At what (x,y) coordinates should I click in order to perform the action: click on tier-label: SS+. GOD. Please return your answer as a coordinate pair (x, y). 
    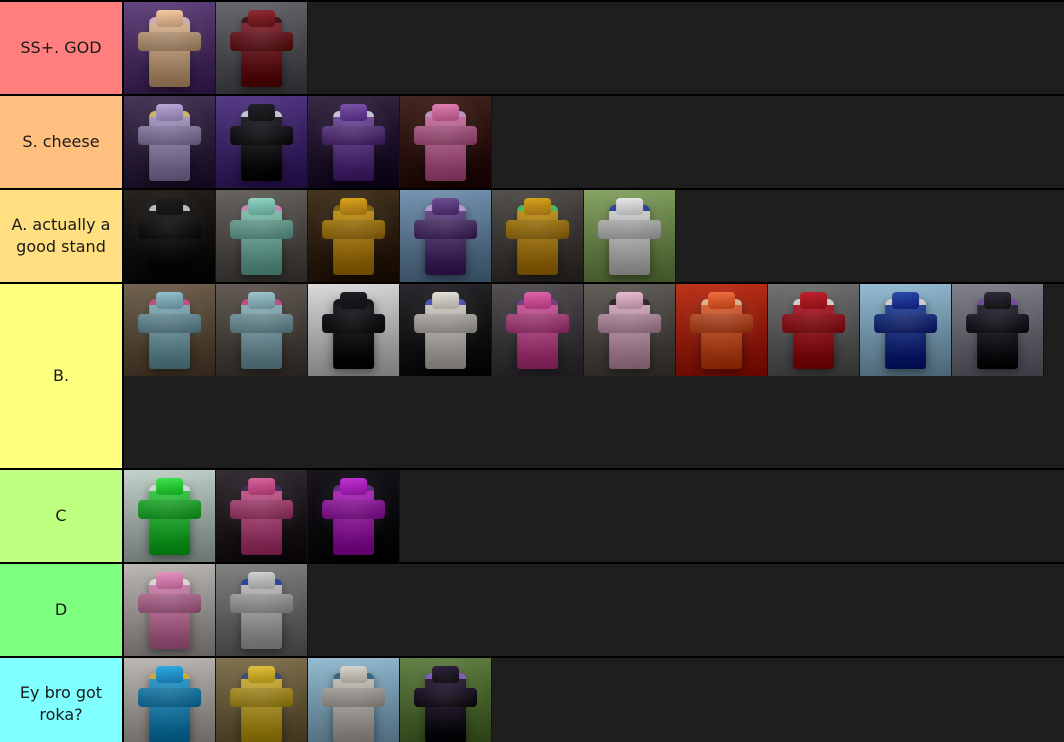
    Looking at the image, I should click on (62, 48).